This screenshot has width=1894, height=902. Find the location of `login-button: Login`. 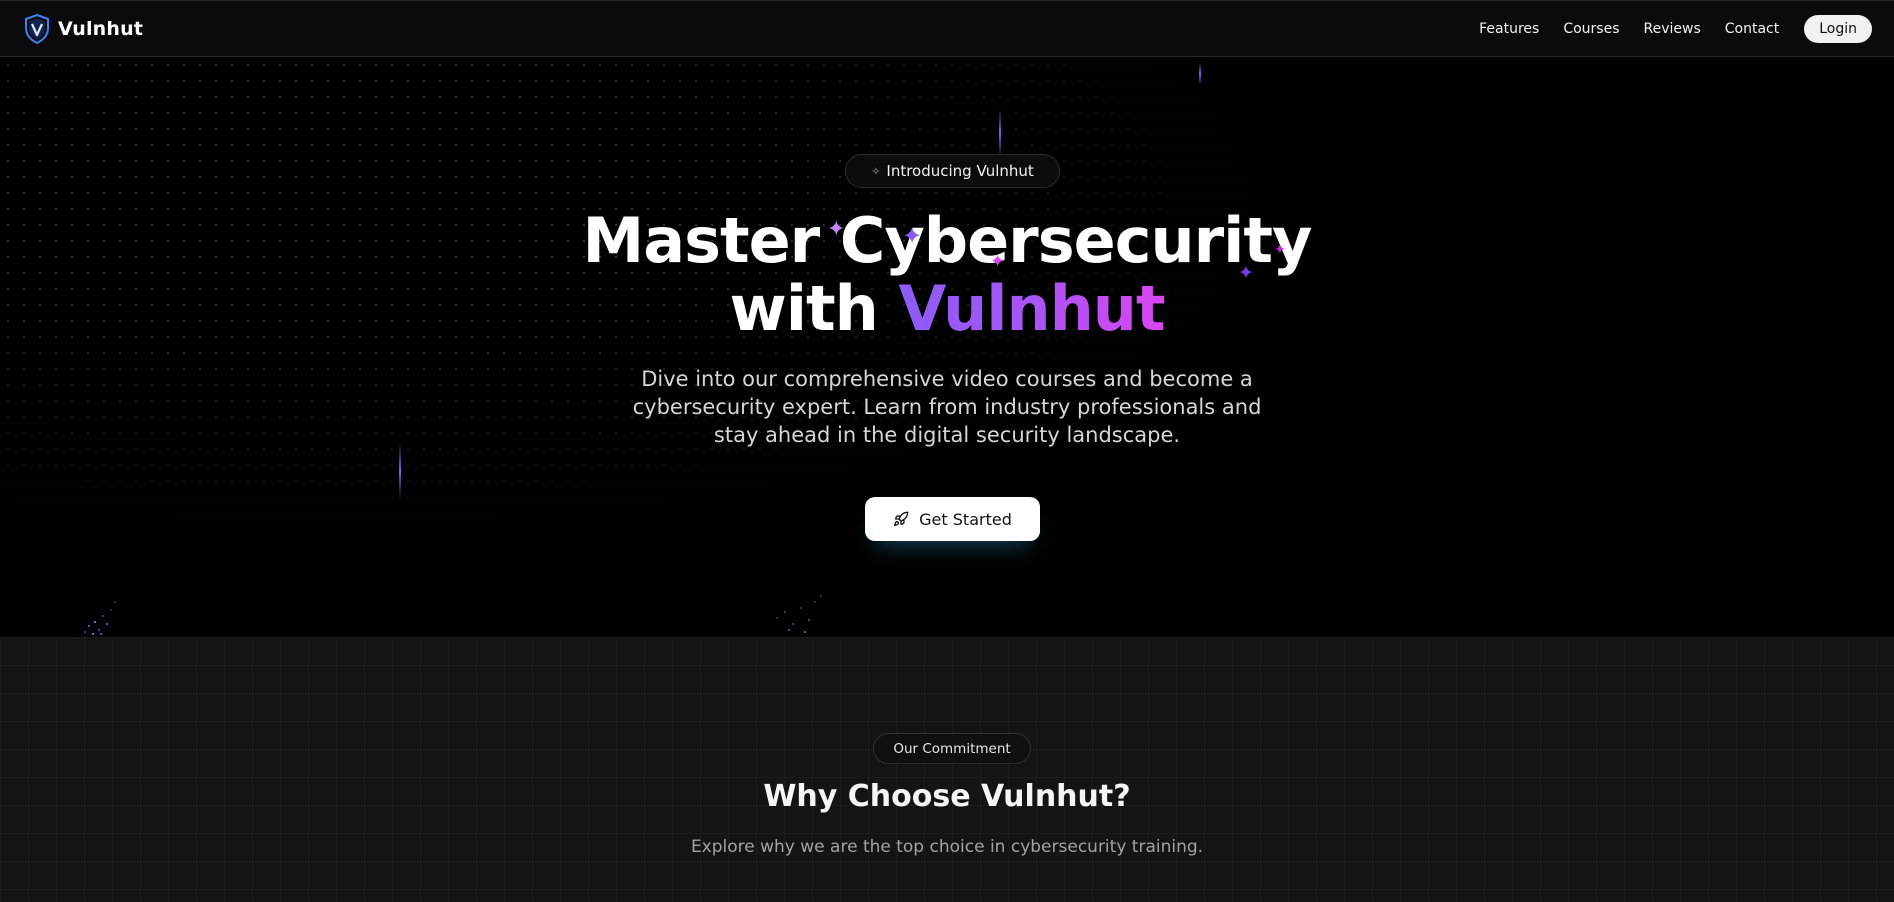

login-button: Login is located at coordinates (1838, 28).